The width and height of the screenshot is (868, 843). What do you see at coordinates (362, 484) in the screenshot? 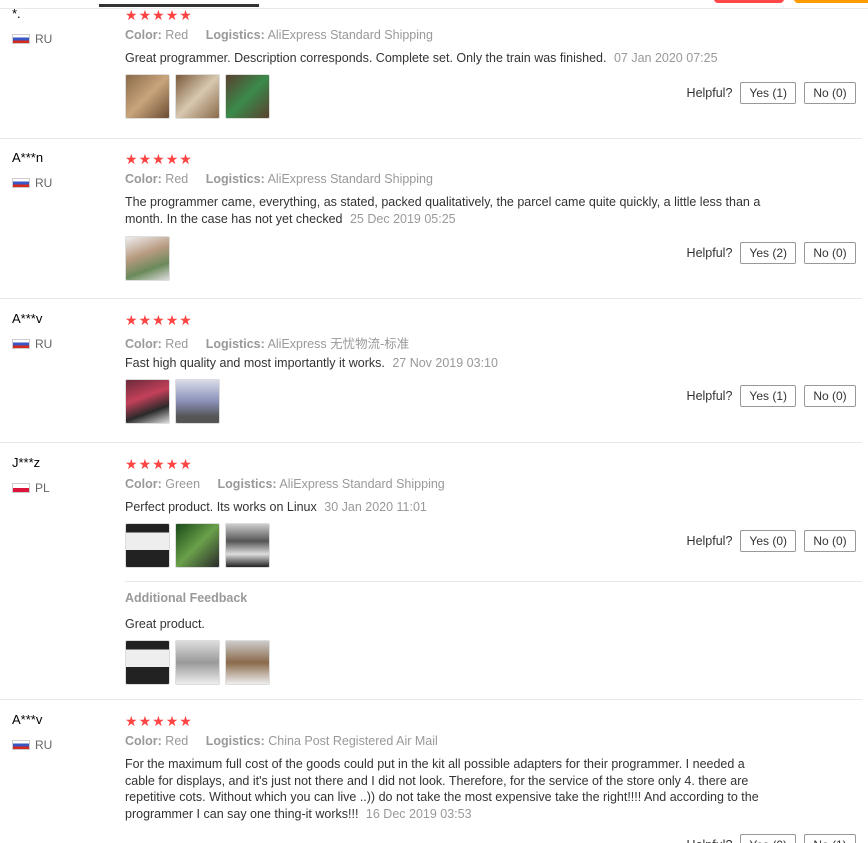
I see `logistics-value: AliExpress Standard Shipping` at bounding box center [362, 484].